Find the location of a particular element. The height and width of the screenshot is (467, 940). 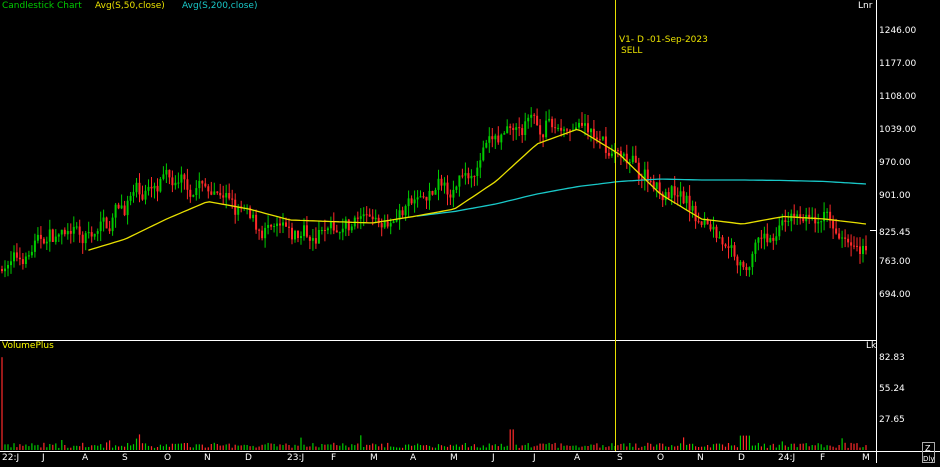

price-tick-label: 694.00 is located at coordinates (895, 295).